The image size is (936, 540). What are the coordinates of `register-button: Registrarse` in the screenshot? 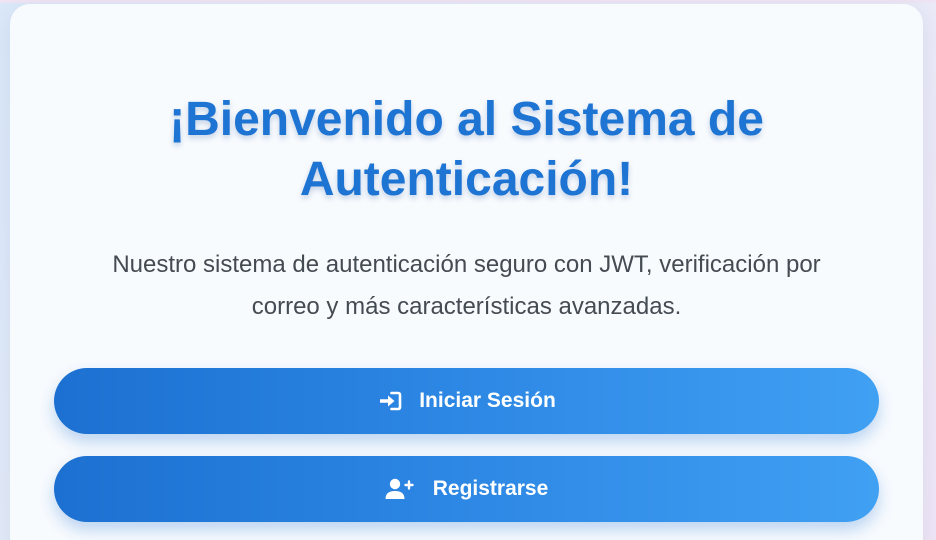 It's located at (466, 489).